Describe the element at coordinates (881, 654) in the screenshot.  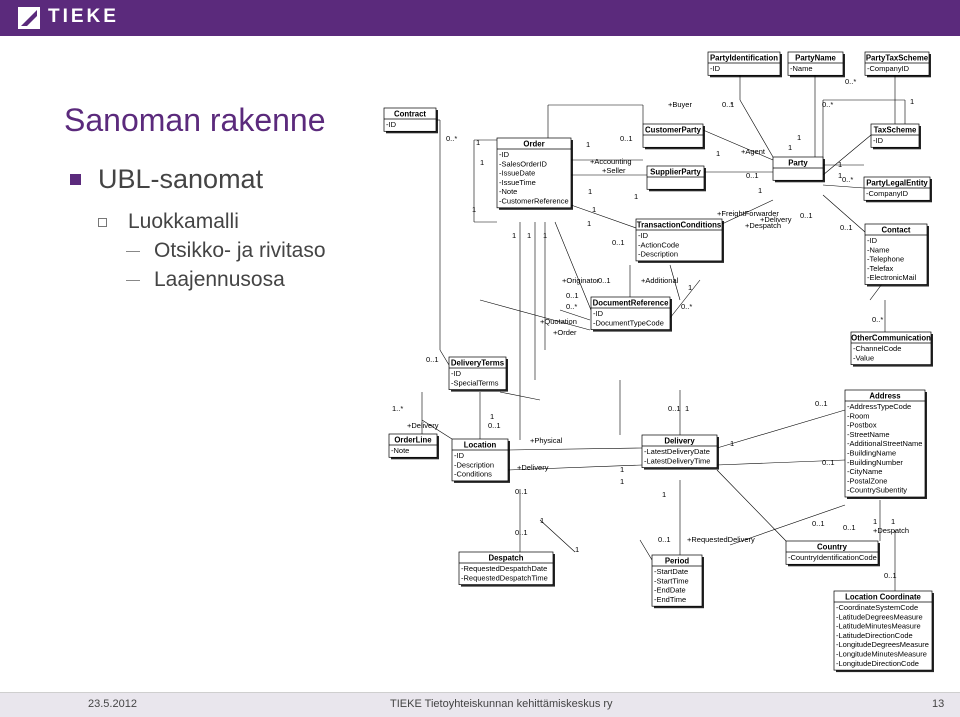
I see `class-attribute: -LongitudeMinutesMeasure` at that location.